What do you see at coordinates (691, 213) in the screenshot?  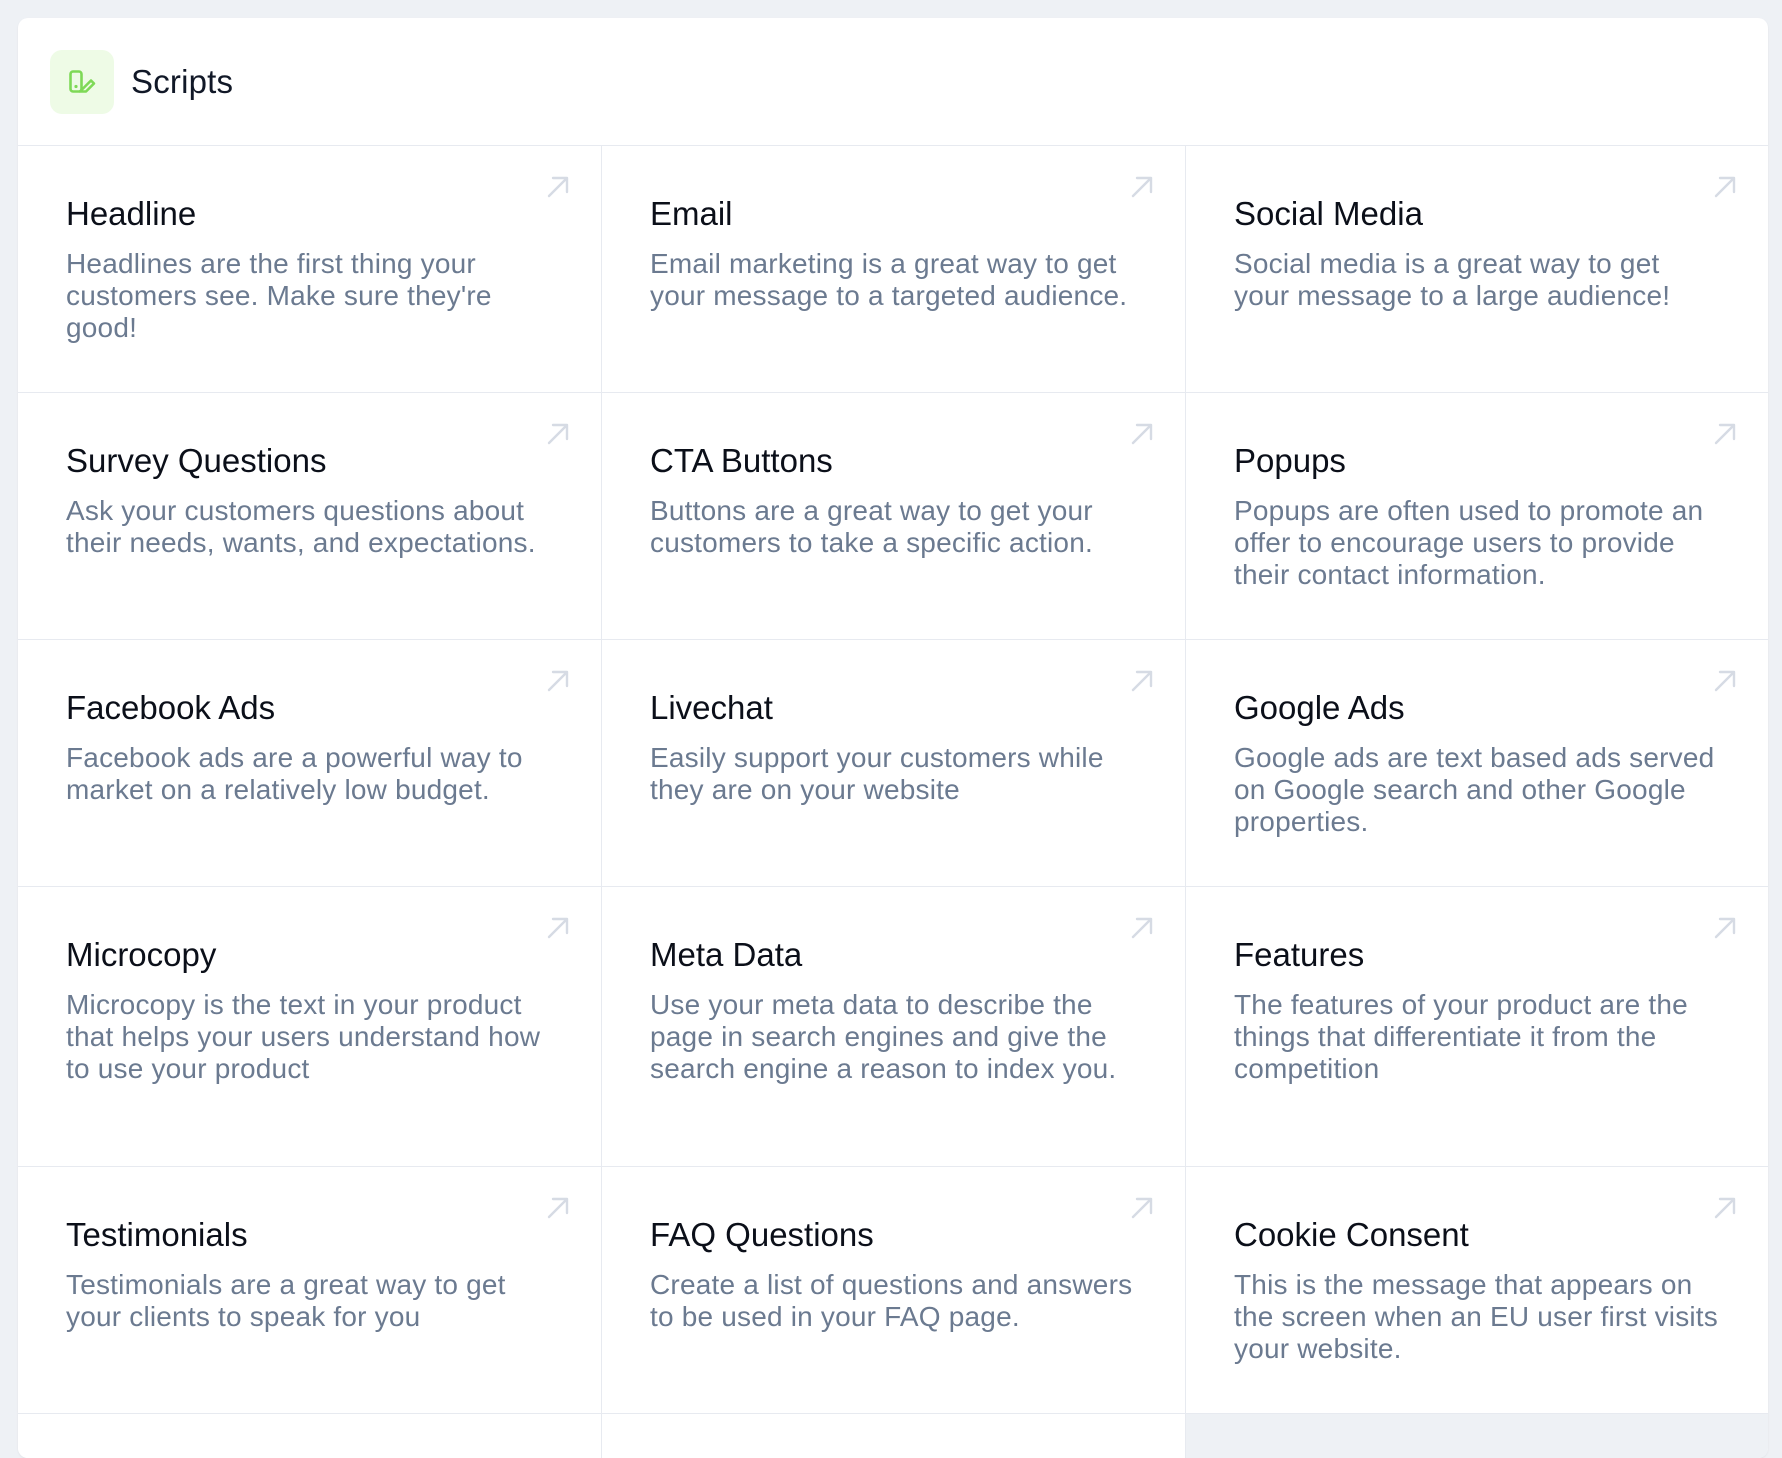 I see `card-title: Email` at bounding box center [691, 213].